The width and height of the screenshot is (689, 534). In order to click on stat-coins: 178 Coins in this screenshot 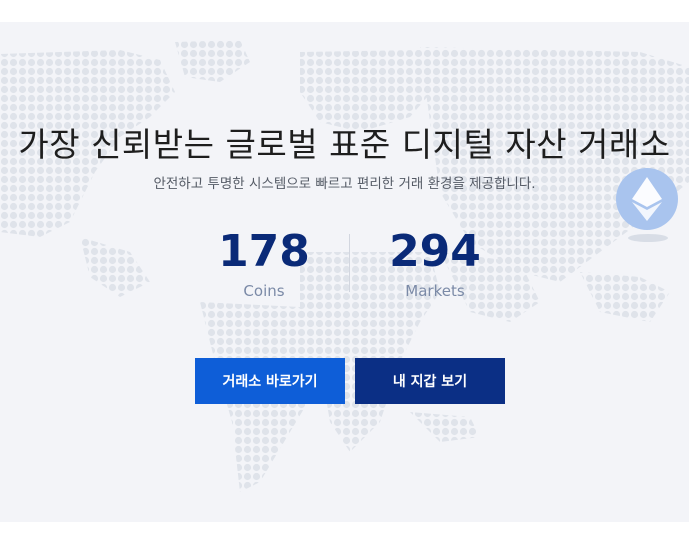, I will do `click(264, 263)`.